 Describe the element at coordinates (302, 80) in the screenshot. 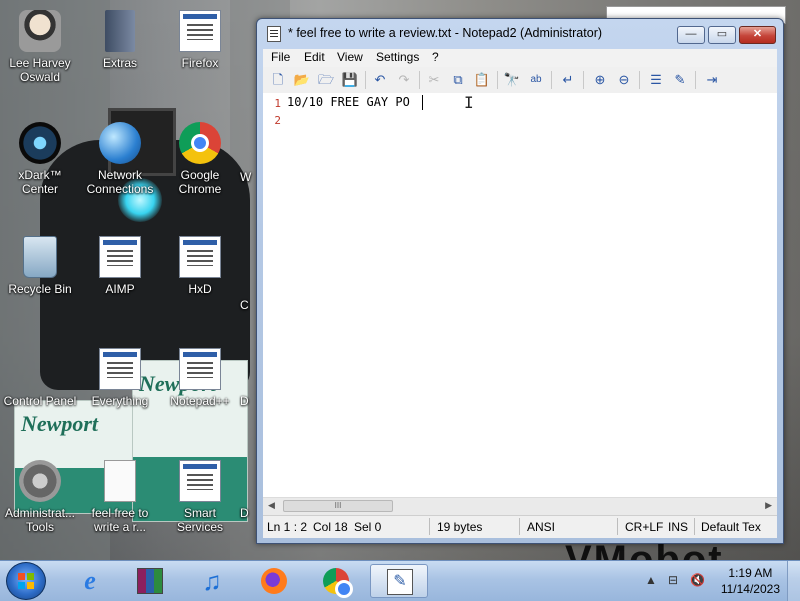

I see `open-folder-icon: 📂` at that location.